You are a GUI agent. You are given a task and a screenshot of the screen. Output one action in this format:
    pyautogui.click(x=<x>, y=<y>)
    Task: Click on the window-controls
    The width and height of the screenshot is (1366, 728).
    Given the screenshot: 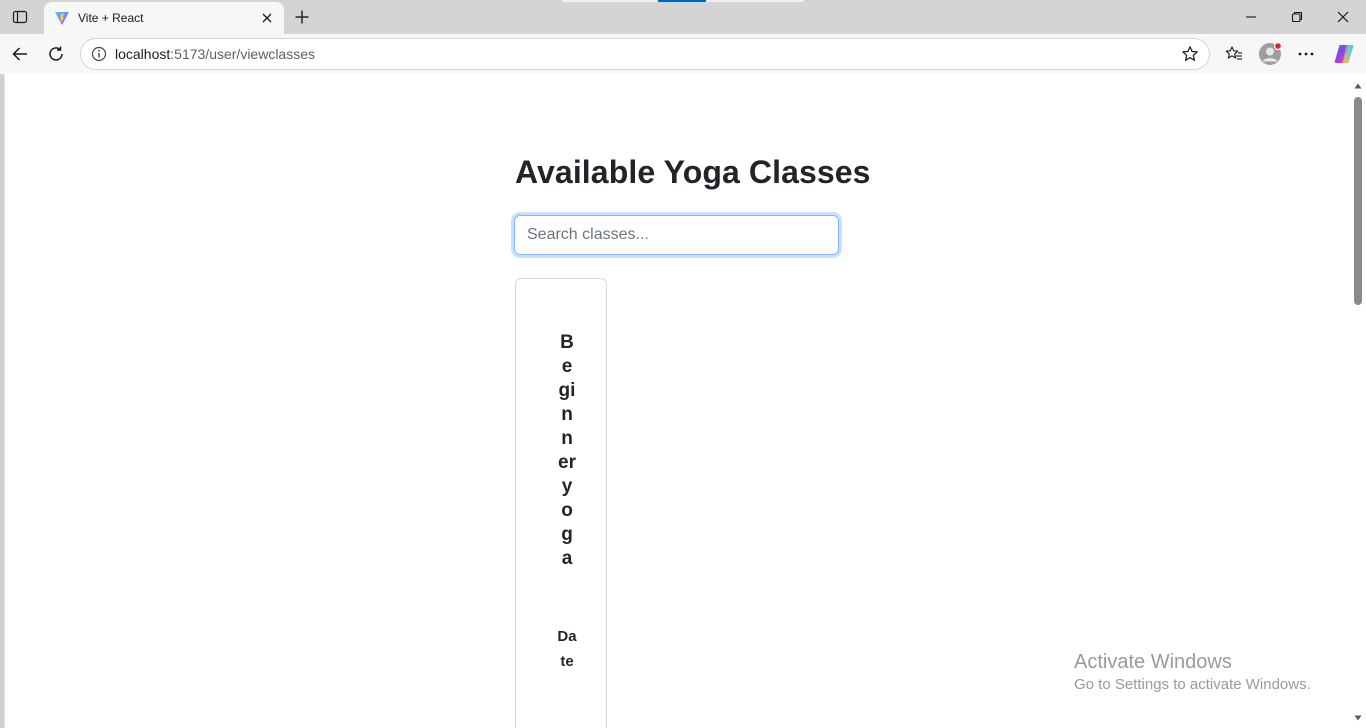 What is the action you would take?
    pyautogui.click(x=1297, y=17)
    